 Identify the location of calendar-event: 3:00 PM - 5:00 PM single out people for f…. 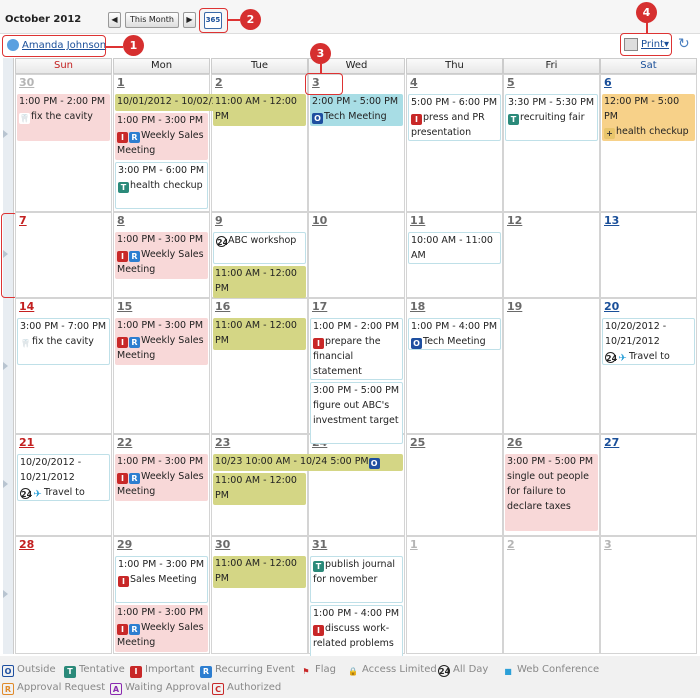
(551, 492).